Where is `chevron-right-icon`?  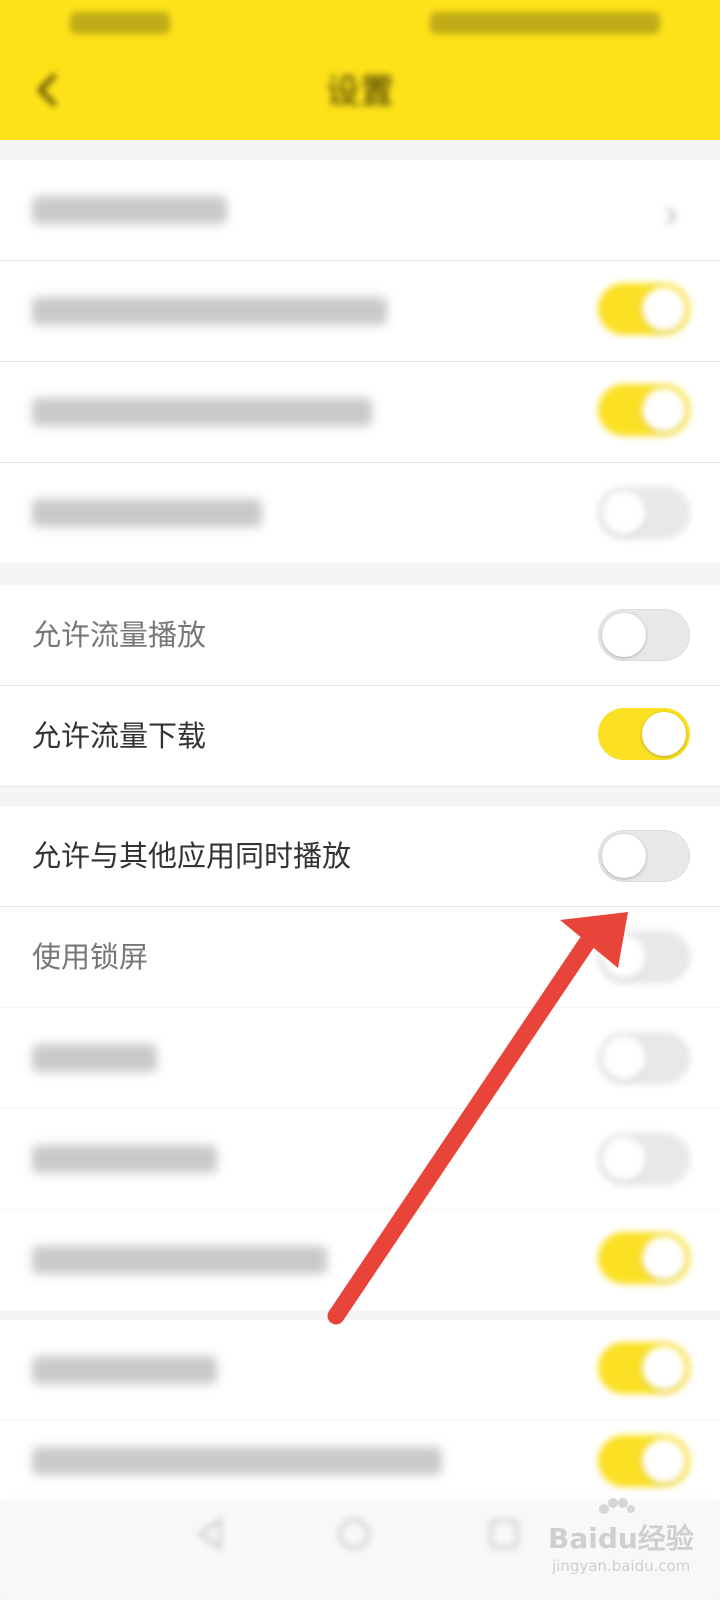
chevron-right-icon is located at coordinates (671, 216).